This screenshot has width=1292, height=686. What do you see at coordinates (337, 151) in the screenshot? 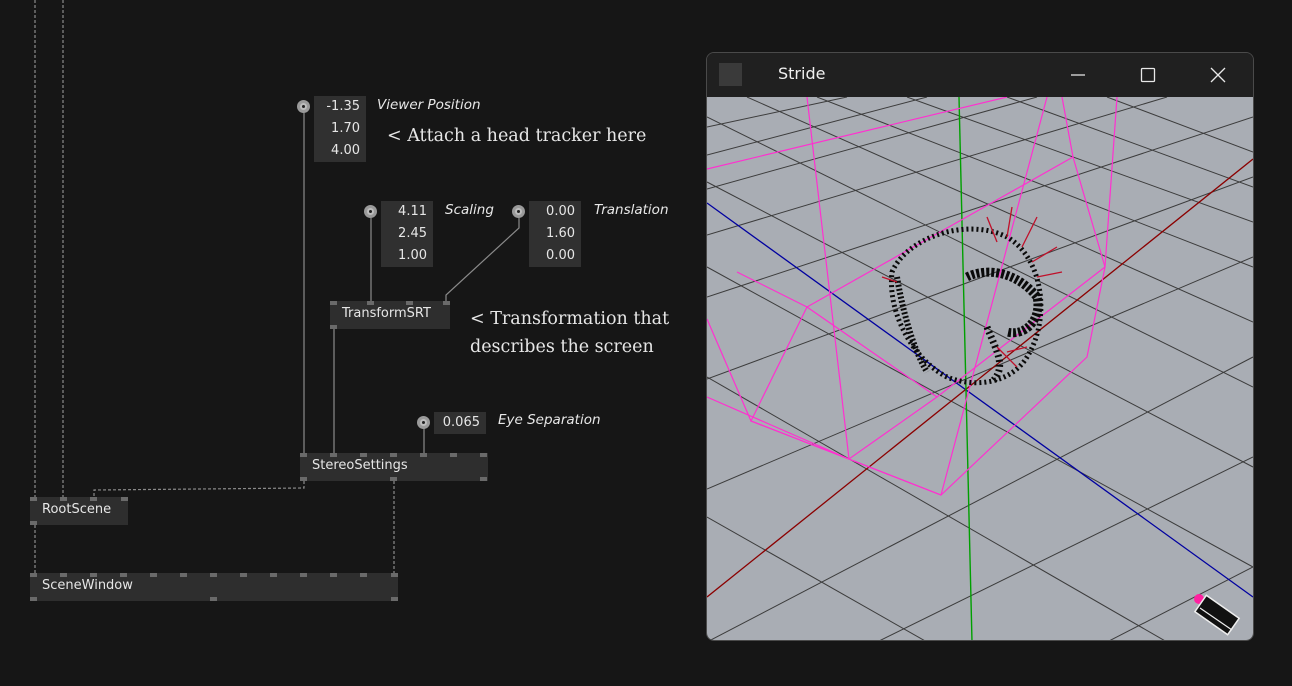
I see `viewer-position-z: 4.00` at bounding box center [337, 151].